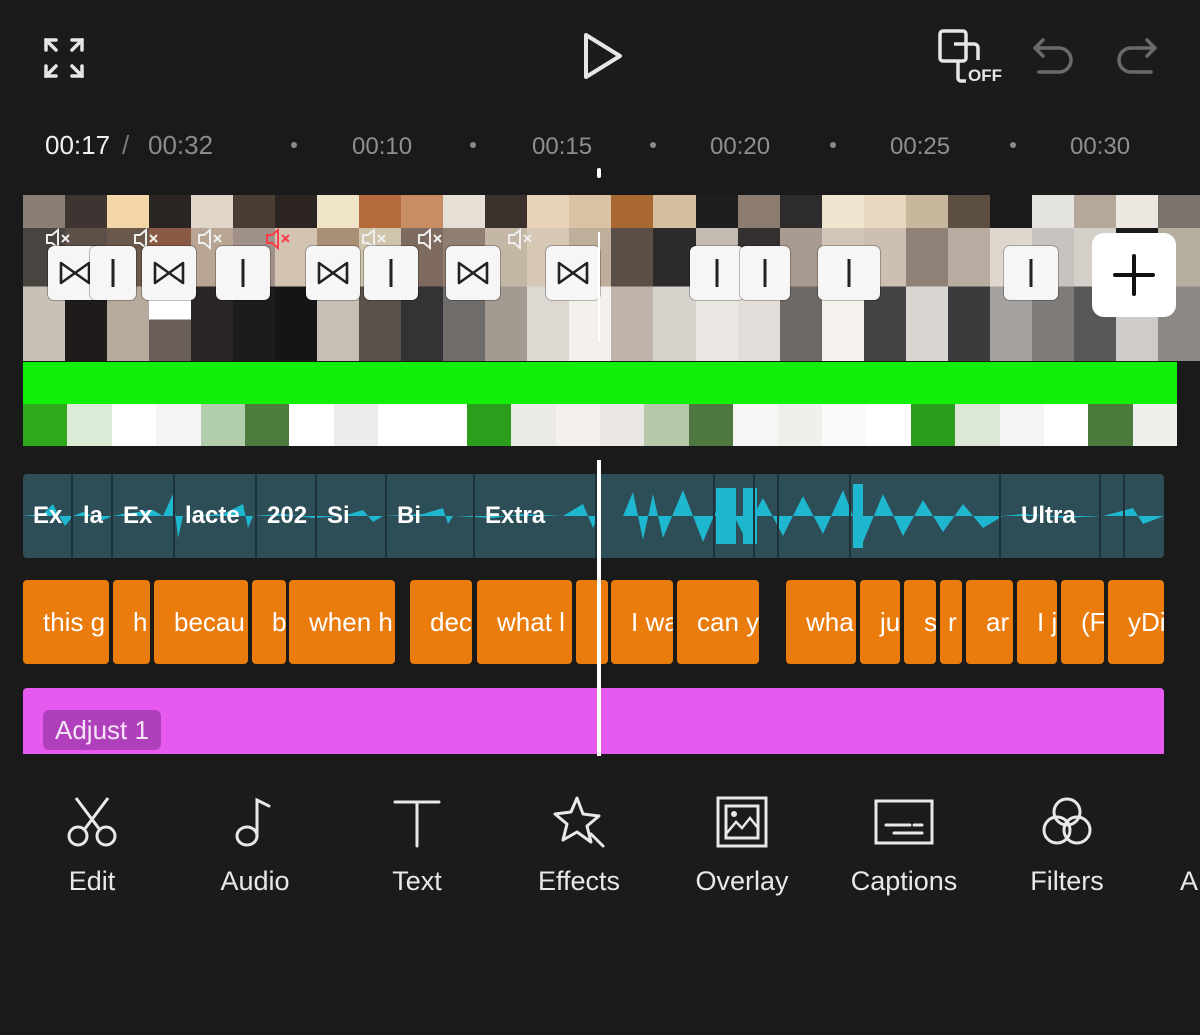  What do you see at coordinates (1067, 881) in the screenshot?
I see `tool-filters-label: Filters` at bounding box center [1067, 881].